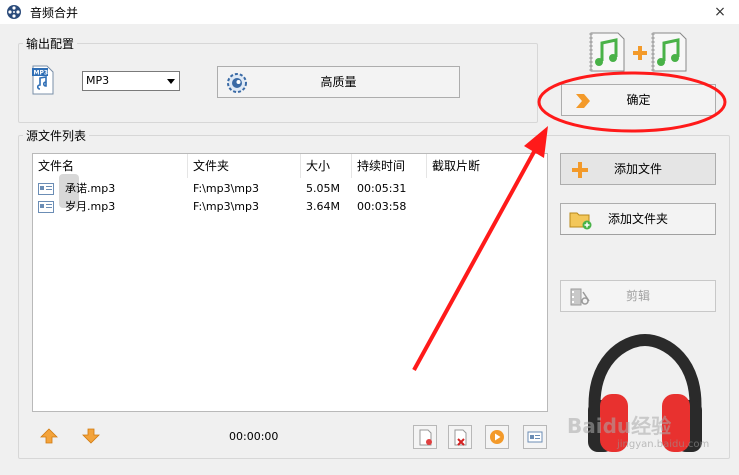 The image size is (739, 475). What do you see at coordinates (389, 166) in the screenshot?
I see `column-header-duration: 持续时间` at bounding box center [389, 166].